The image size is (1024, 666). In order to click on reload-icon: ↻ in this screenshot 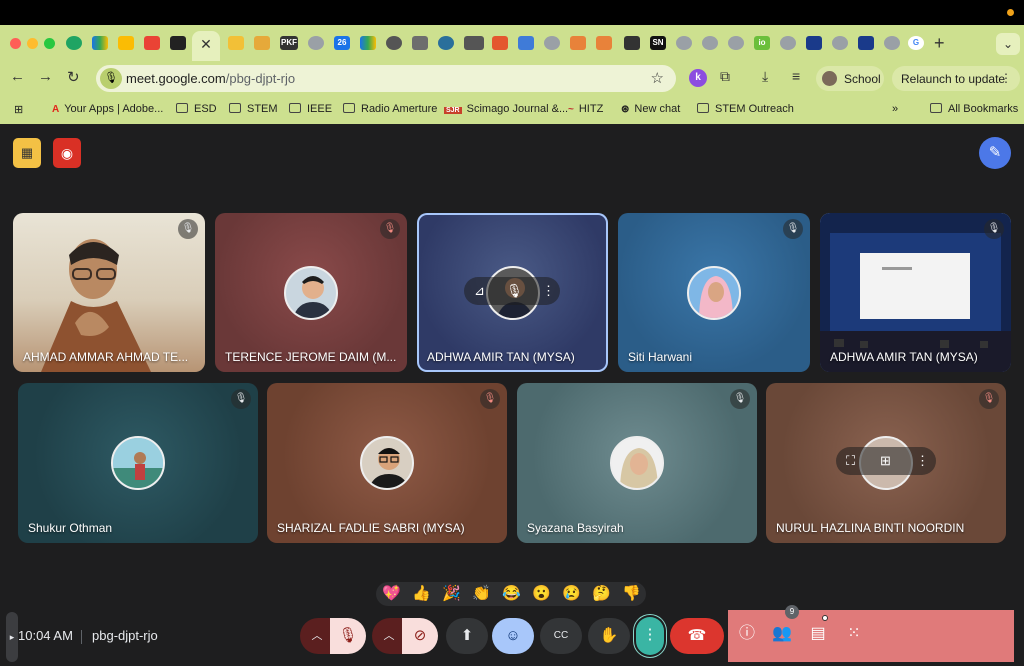, I will do `click(73, 77)`.